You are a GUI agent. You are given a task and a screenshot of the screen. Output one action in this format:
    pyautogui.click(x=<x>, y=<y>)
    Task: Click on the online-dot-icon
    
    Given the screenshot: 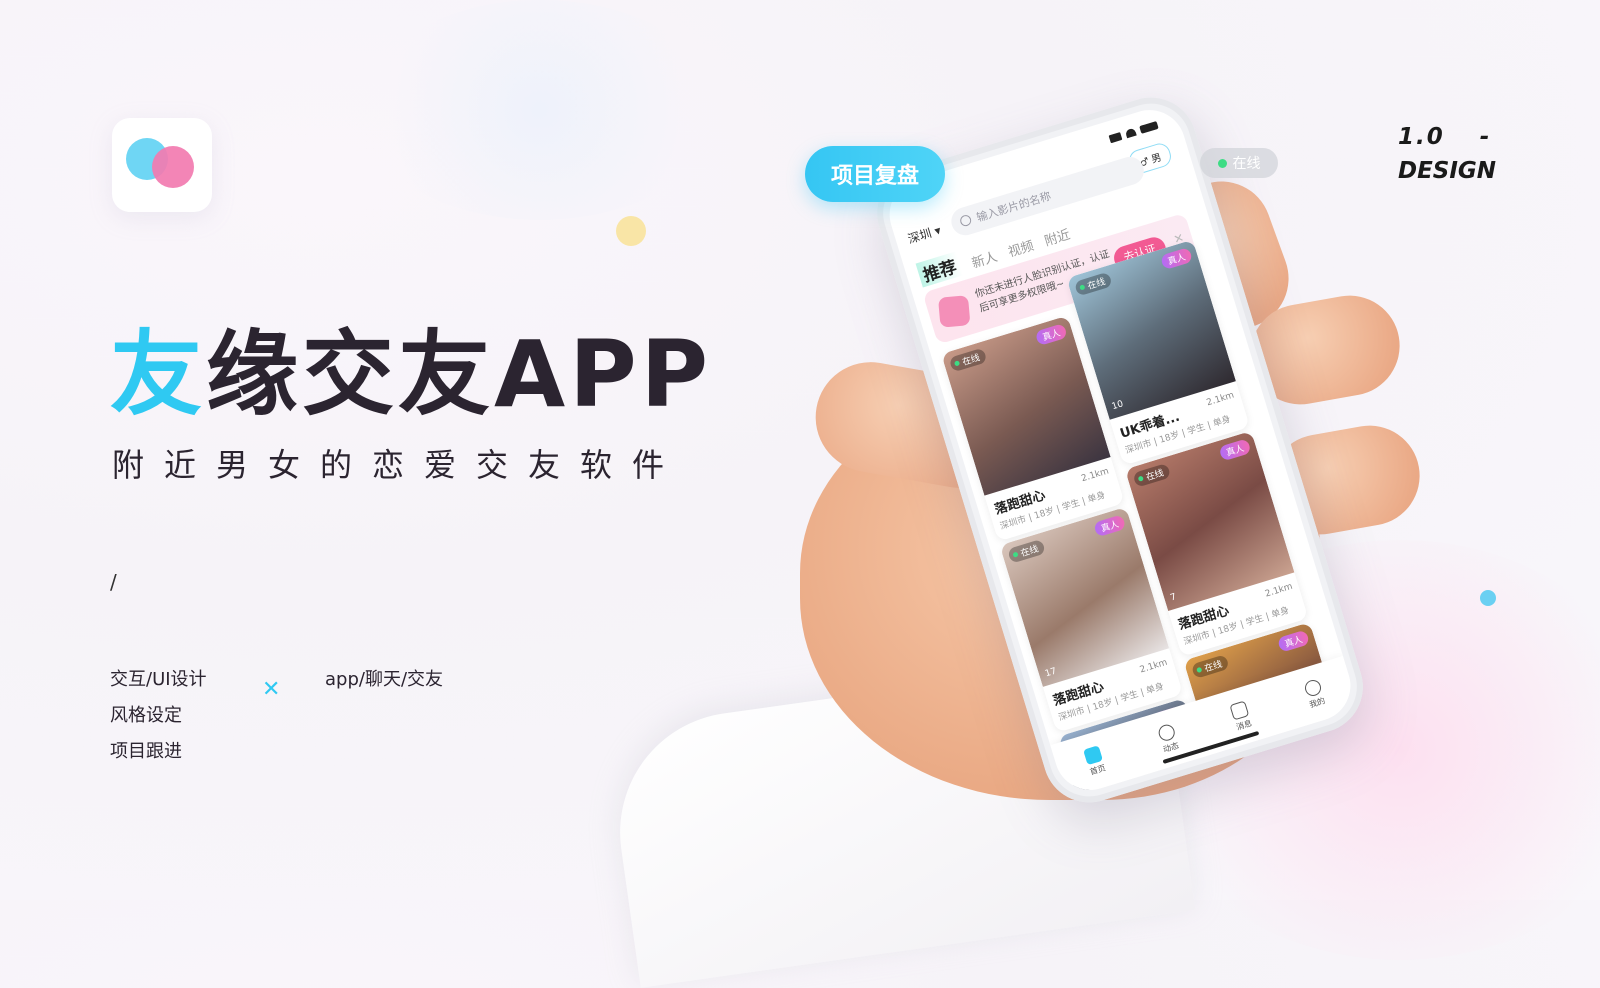 What is the action you would take?
    pyautogui.click(x=1222, y=163)
    